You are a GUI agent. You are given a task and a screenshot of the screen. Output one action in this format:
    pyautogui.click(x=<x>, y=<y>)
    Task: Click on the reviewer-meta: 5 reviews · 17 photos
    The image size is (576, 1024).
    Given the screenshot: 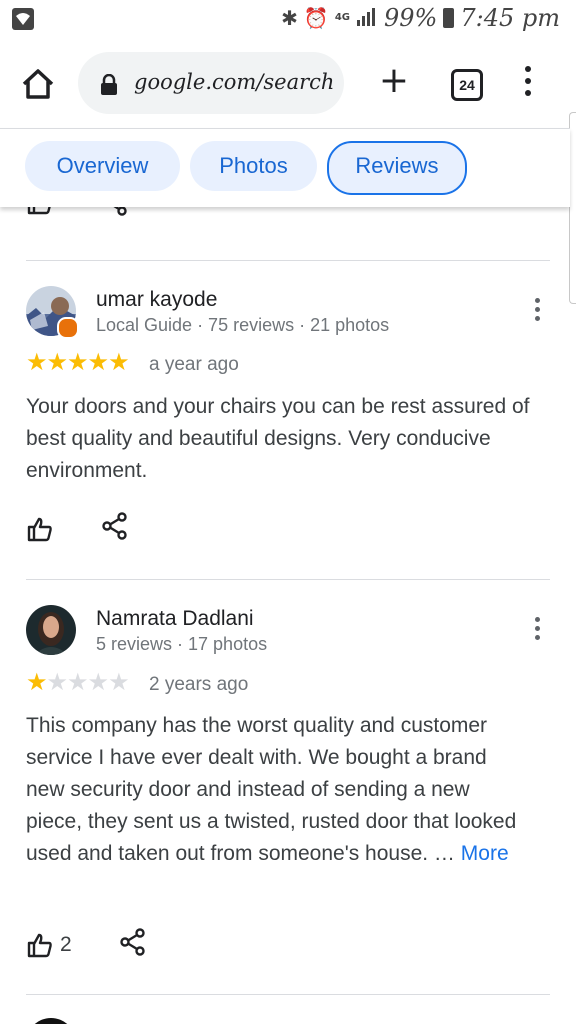 What is the action you would take?
    pyautogui.click(x=182, y=644)
    